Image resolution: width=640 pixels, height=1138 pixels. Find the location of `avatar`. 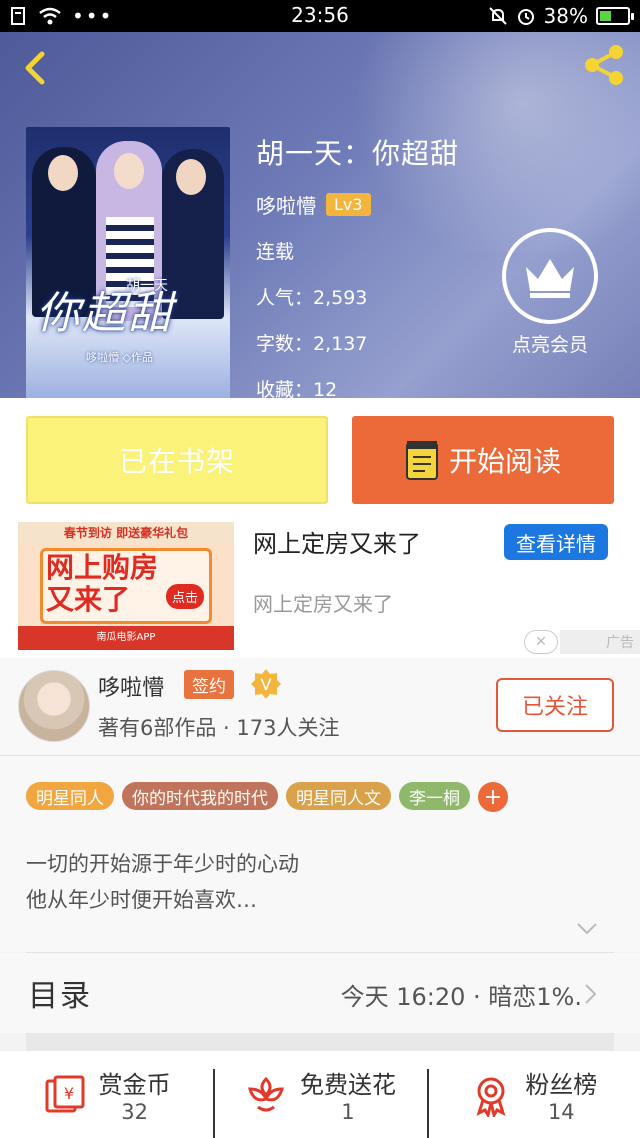

avatar is located at coordinates (54, 706).